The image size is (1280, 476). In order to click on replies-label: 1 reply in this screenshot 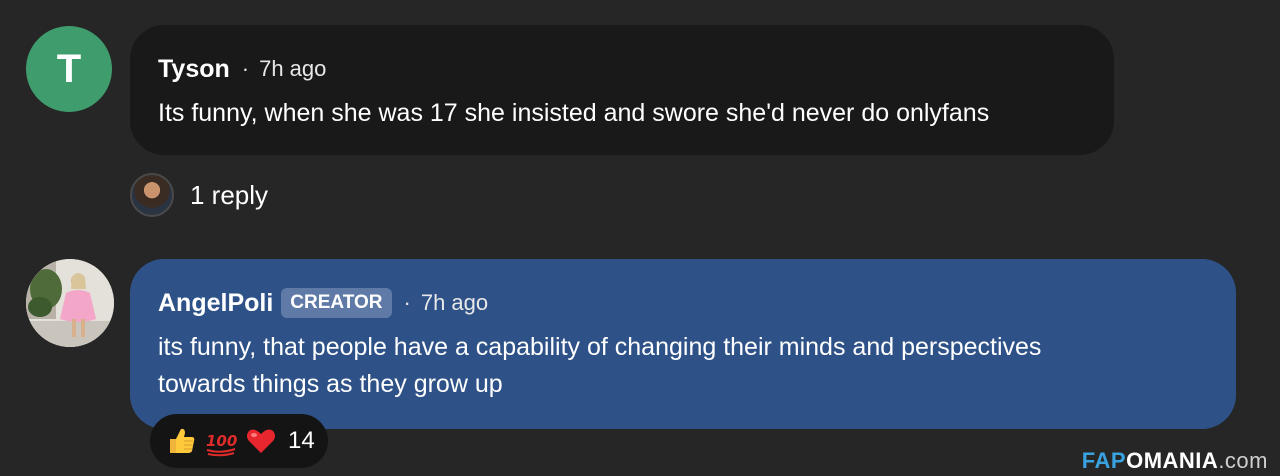, I will do `click(229, 194)`.